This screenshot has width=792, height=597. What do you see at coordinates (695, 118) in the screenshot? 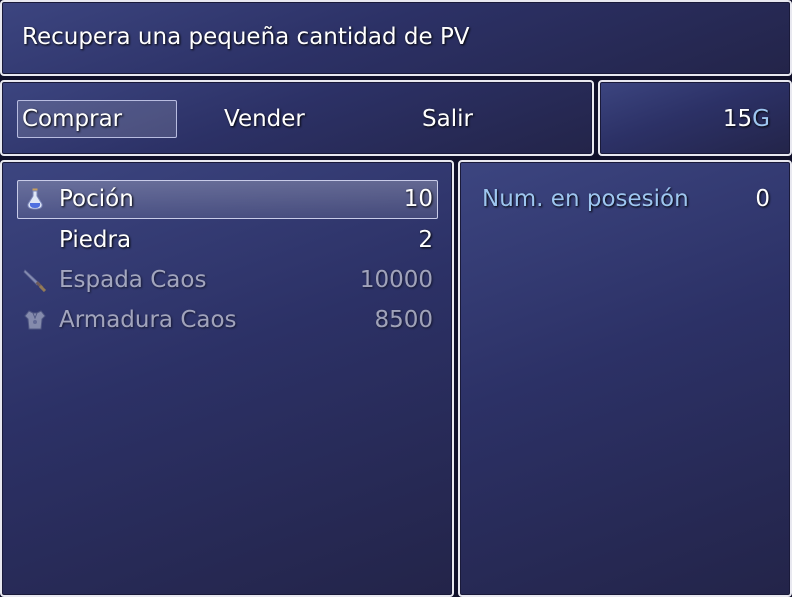
I see `gold-window: 15G` at bounding box center [695, 118].